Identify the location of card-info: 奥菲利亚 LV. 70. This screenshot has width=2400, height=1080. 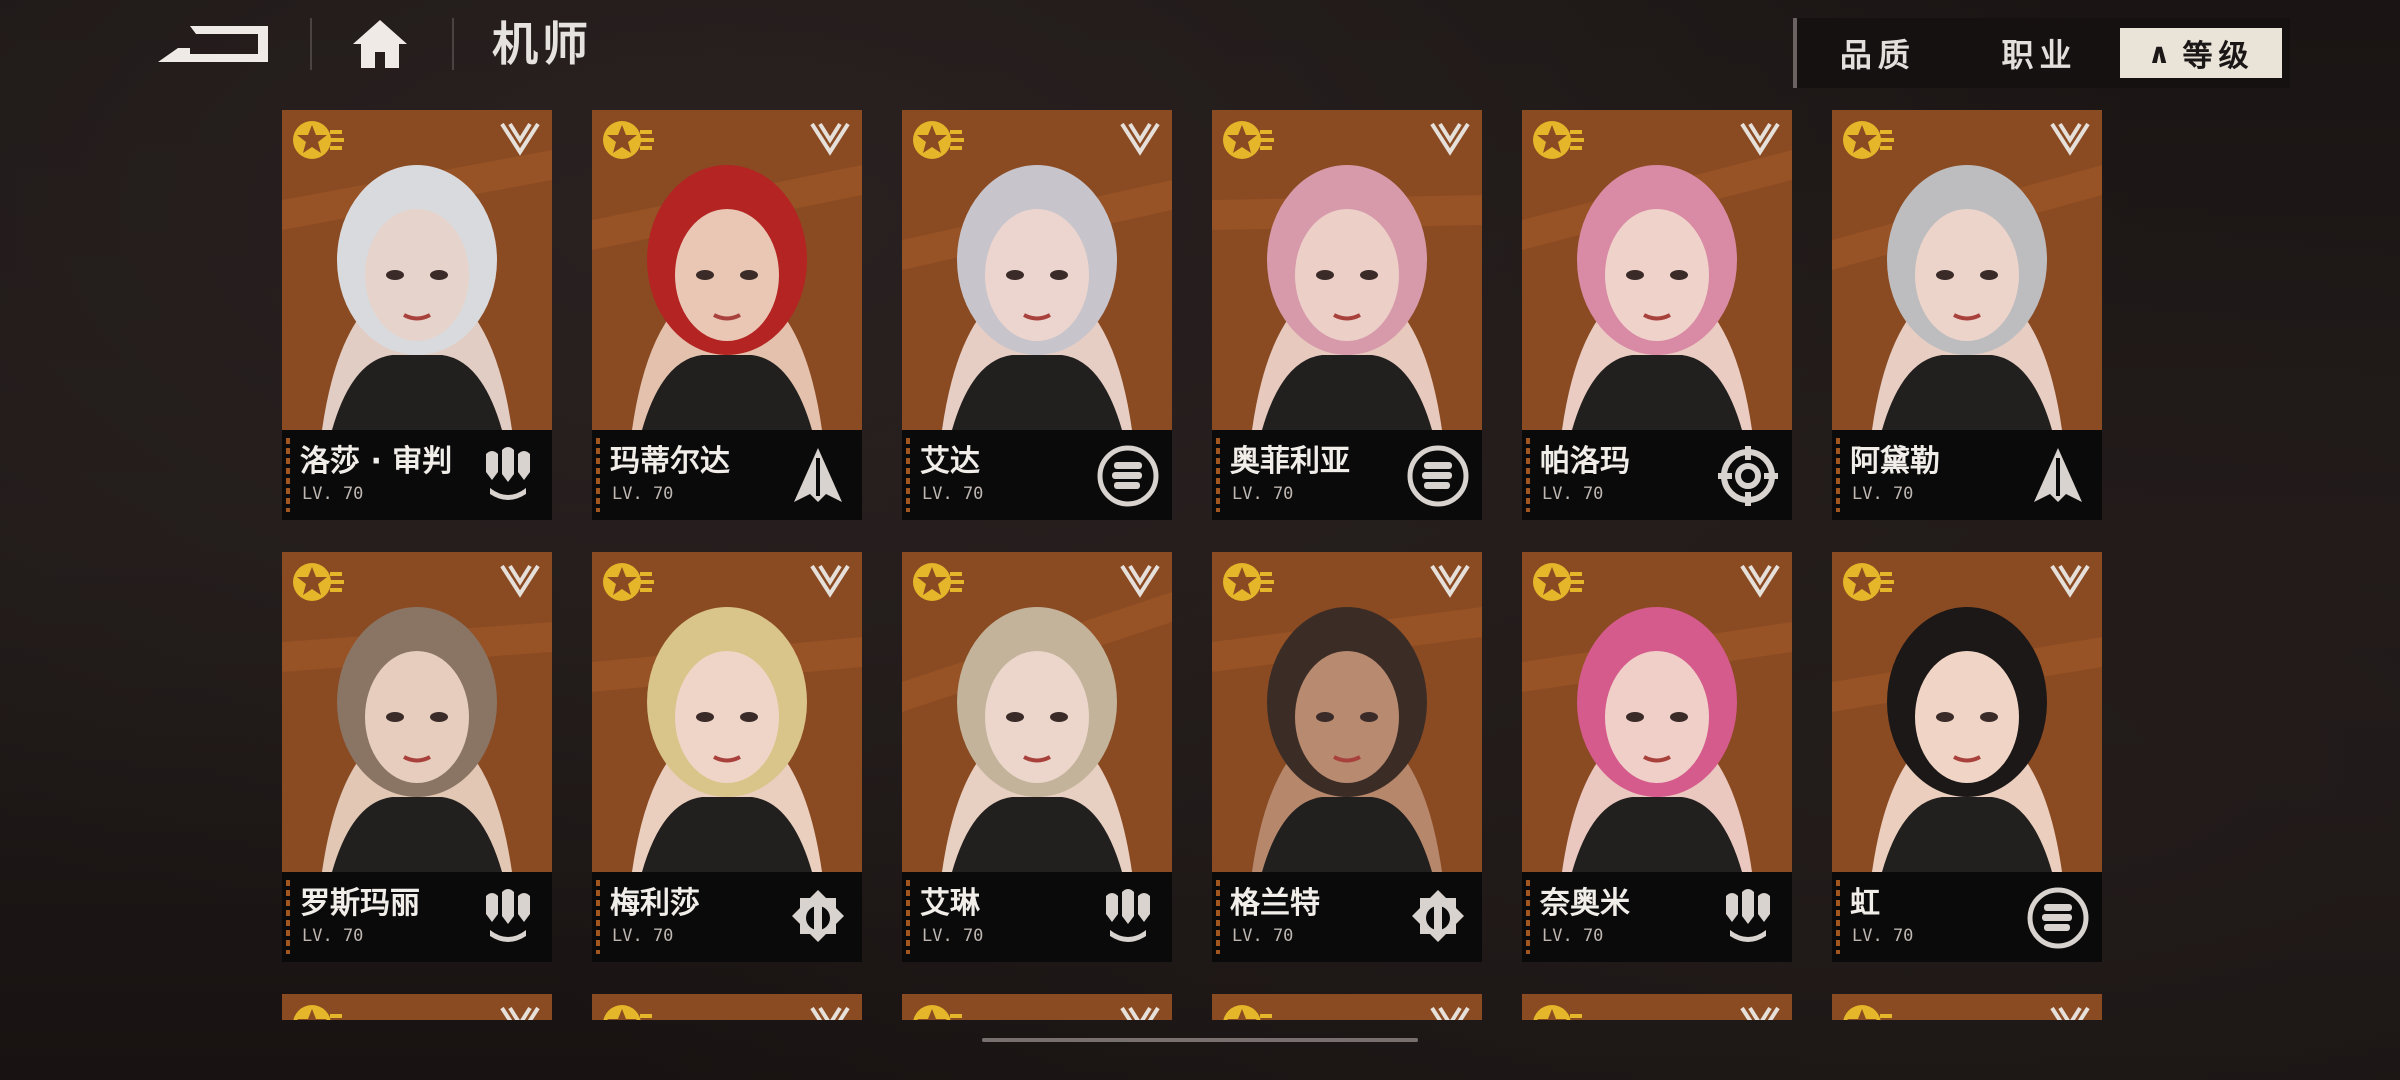
(1347, 475).